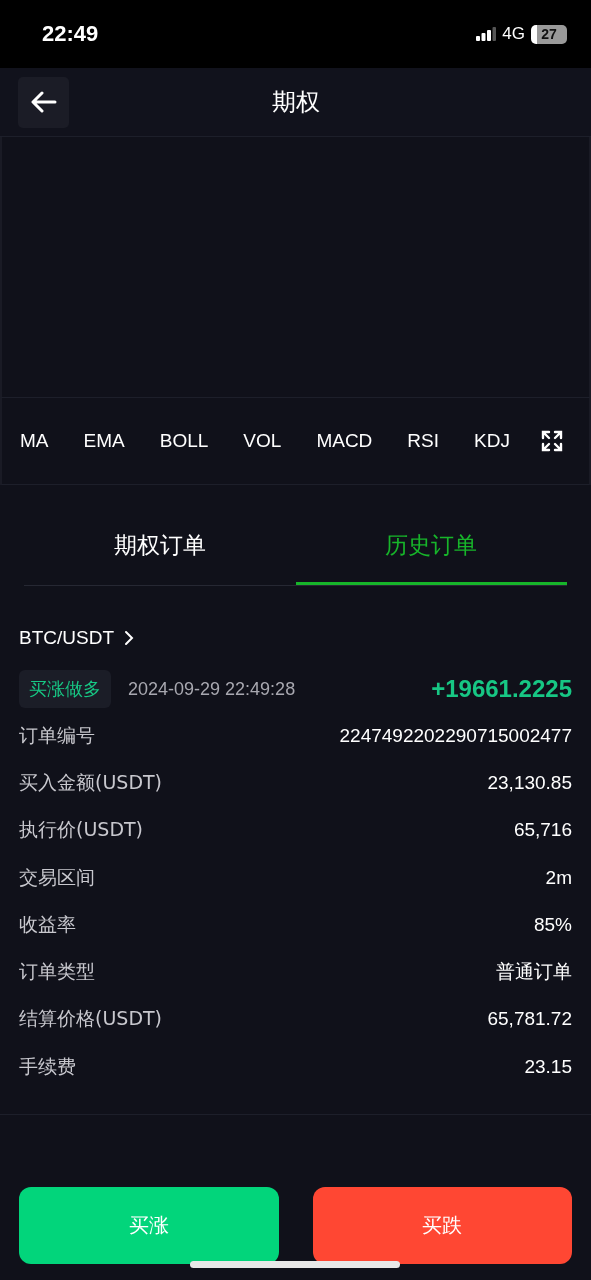 The width and height of the screenshot is (591, 1280). What do you see at coordinates (486, 34) in the screenshot?
I see `signal-icon` at bounding box center [486, 34].